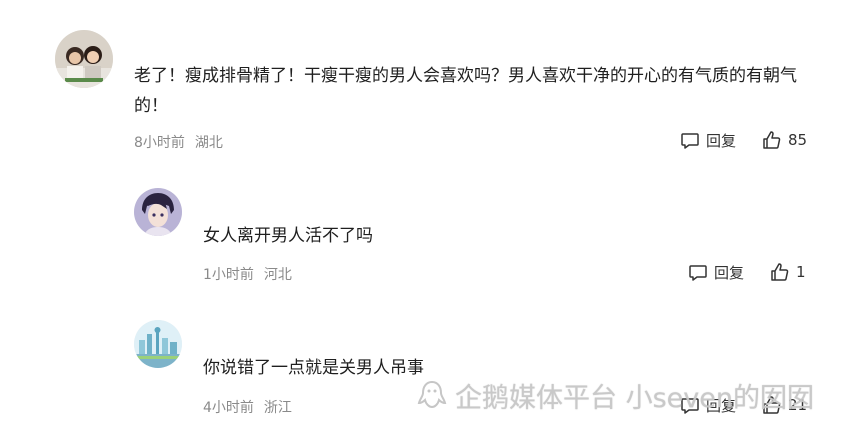 Image resolution: width=851 pixels, height=426 pixels. What do you see at coordinates (277, 408) in the screenshot?
I see `comment-location: 浙江` at bounding box center [277, 408].